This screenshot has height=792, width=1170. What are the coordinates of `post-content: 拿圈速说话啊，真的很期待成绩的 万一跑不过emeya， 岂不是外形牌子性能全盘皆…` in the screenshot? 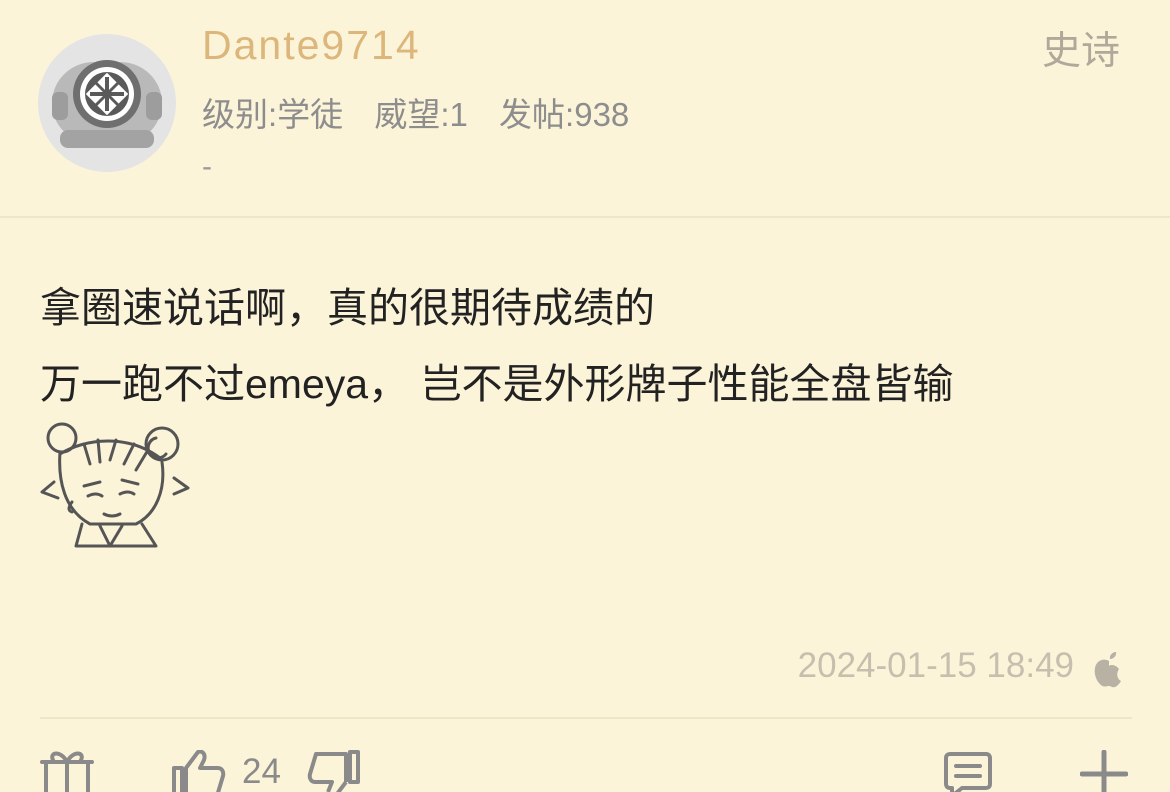 It's located at (496, 346).